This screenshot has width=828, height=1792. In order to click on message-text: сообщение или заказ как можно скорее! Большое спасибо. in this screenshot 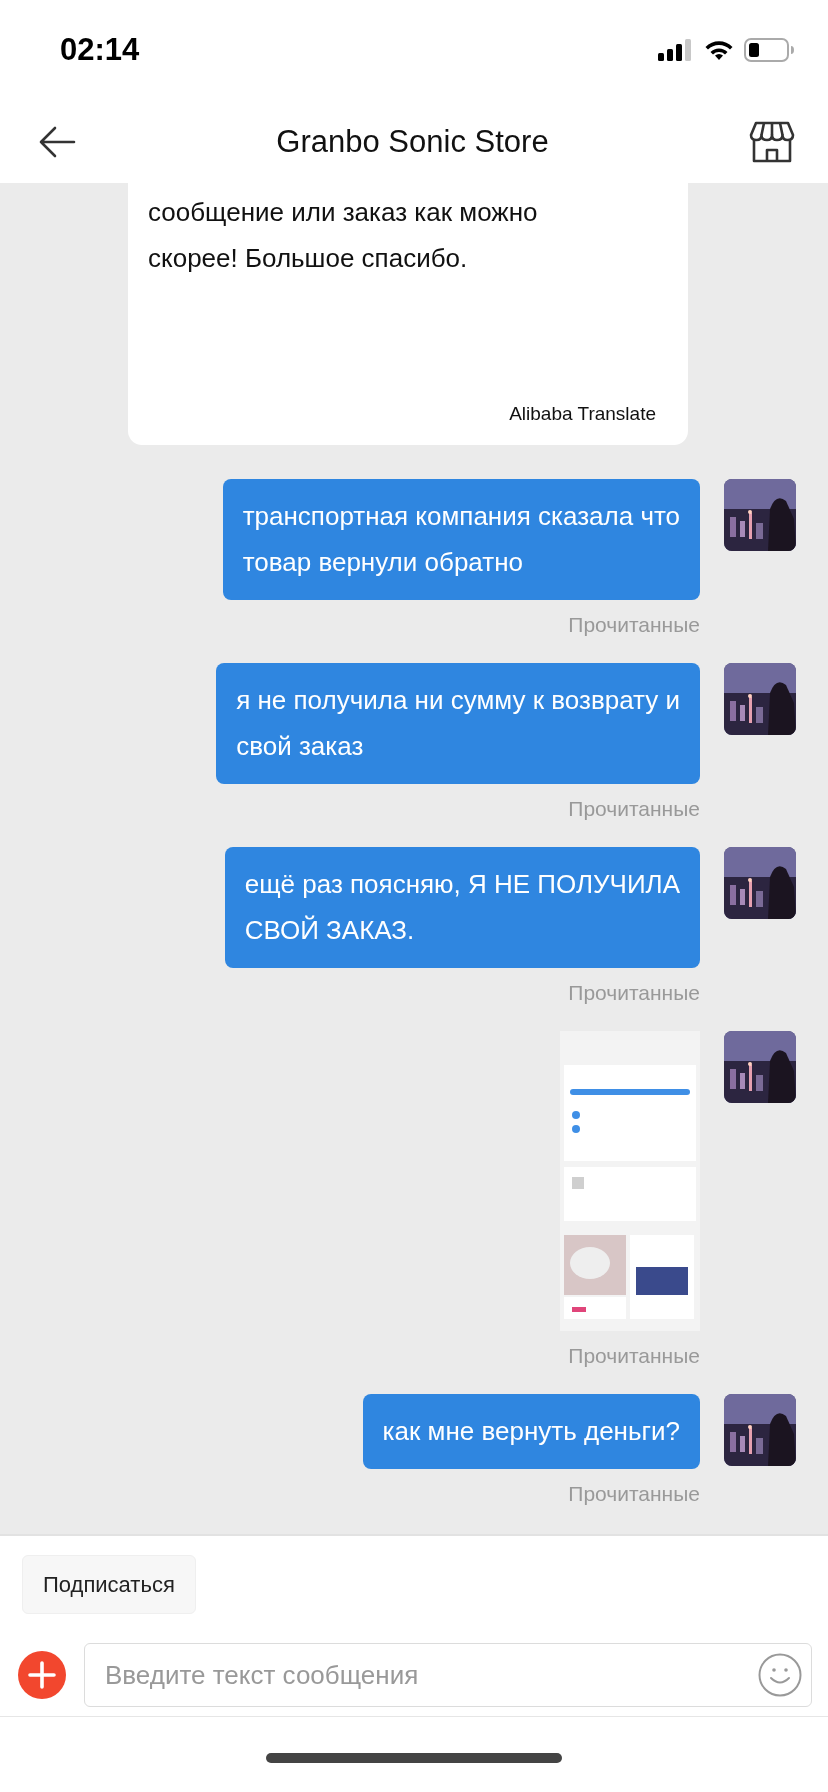, I will do `click(343, 235)`.